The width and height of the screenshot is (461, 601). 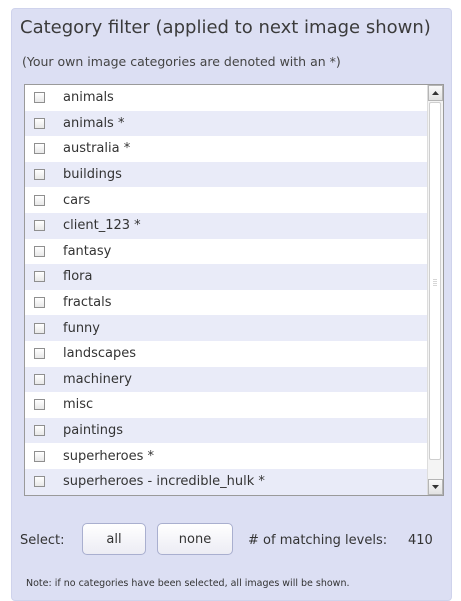 I want to click on category-row: buildings, so click(x=226, y=174).